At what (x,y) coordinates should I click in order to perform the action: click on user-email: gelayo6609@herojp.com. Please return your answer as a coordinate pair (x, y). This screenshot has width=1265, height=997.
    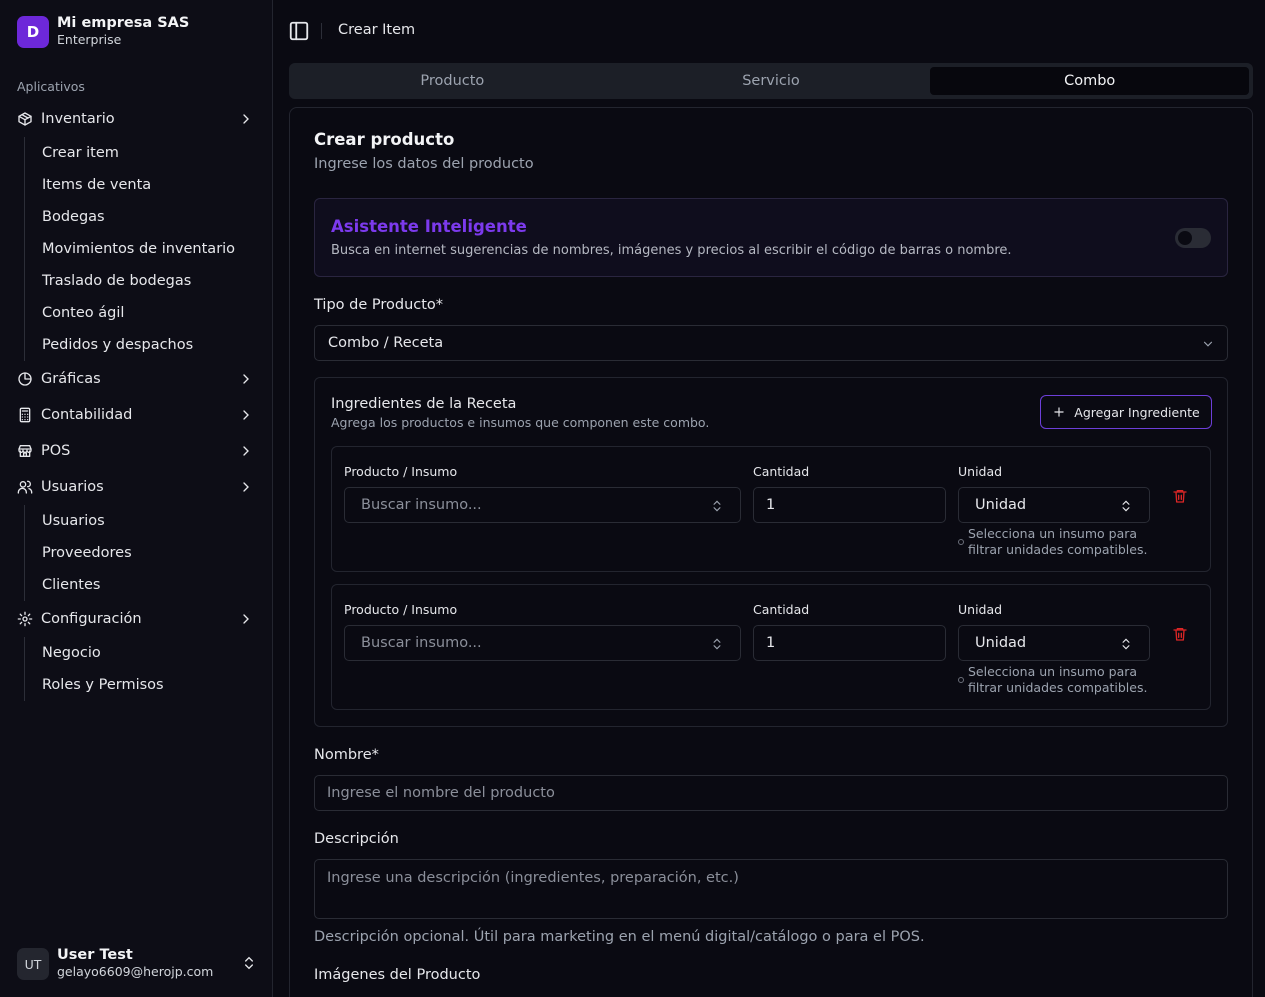
    Looking at the image, I should click on (135, 971).